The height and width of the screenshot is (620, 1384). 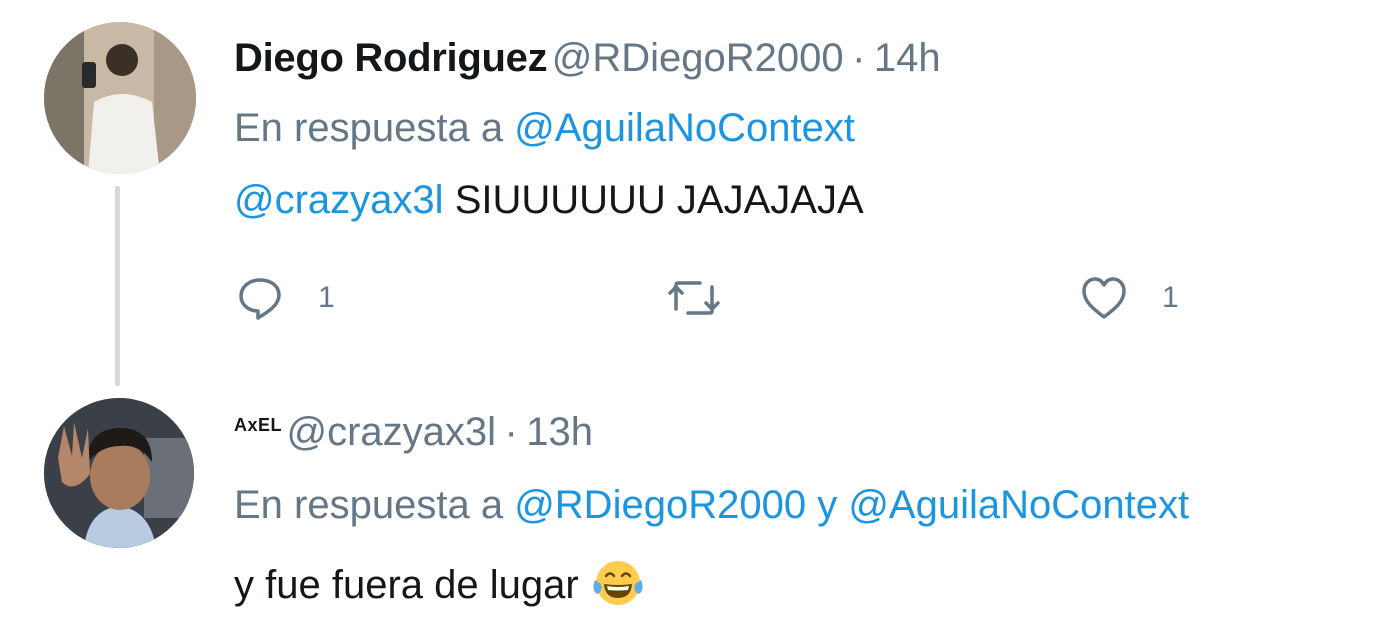 I want to click on like-count: 1, so click(x=1170, y=297).